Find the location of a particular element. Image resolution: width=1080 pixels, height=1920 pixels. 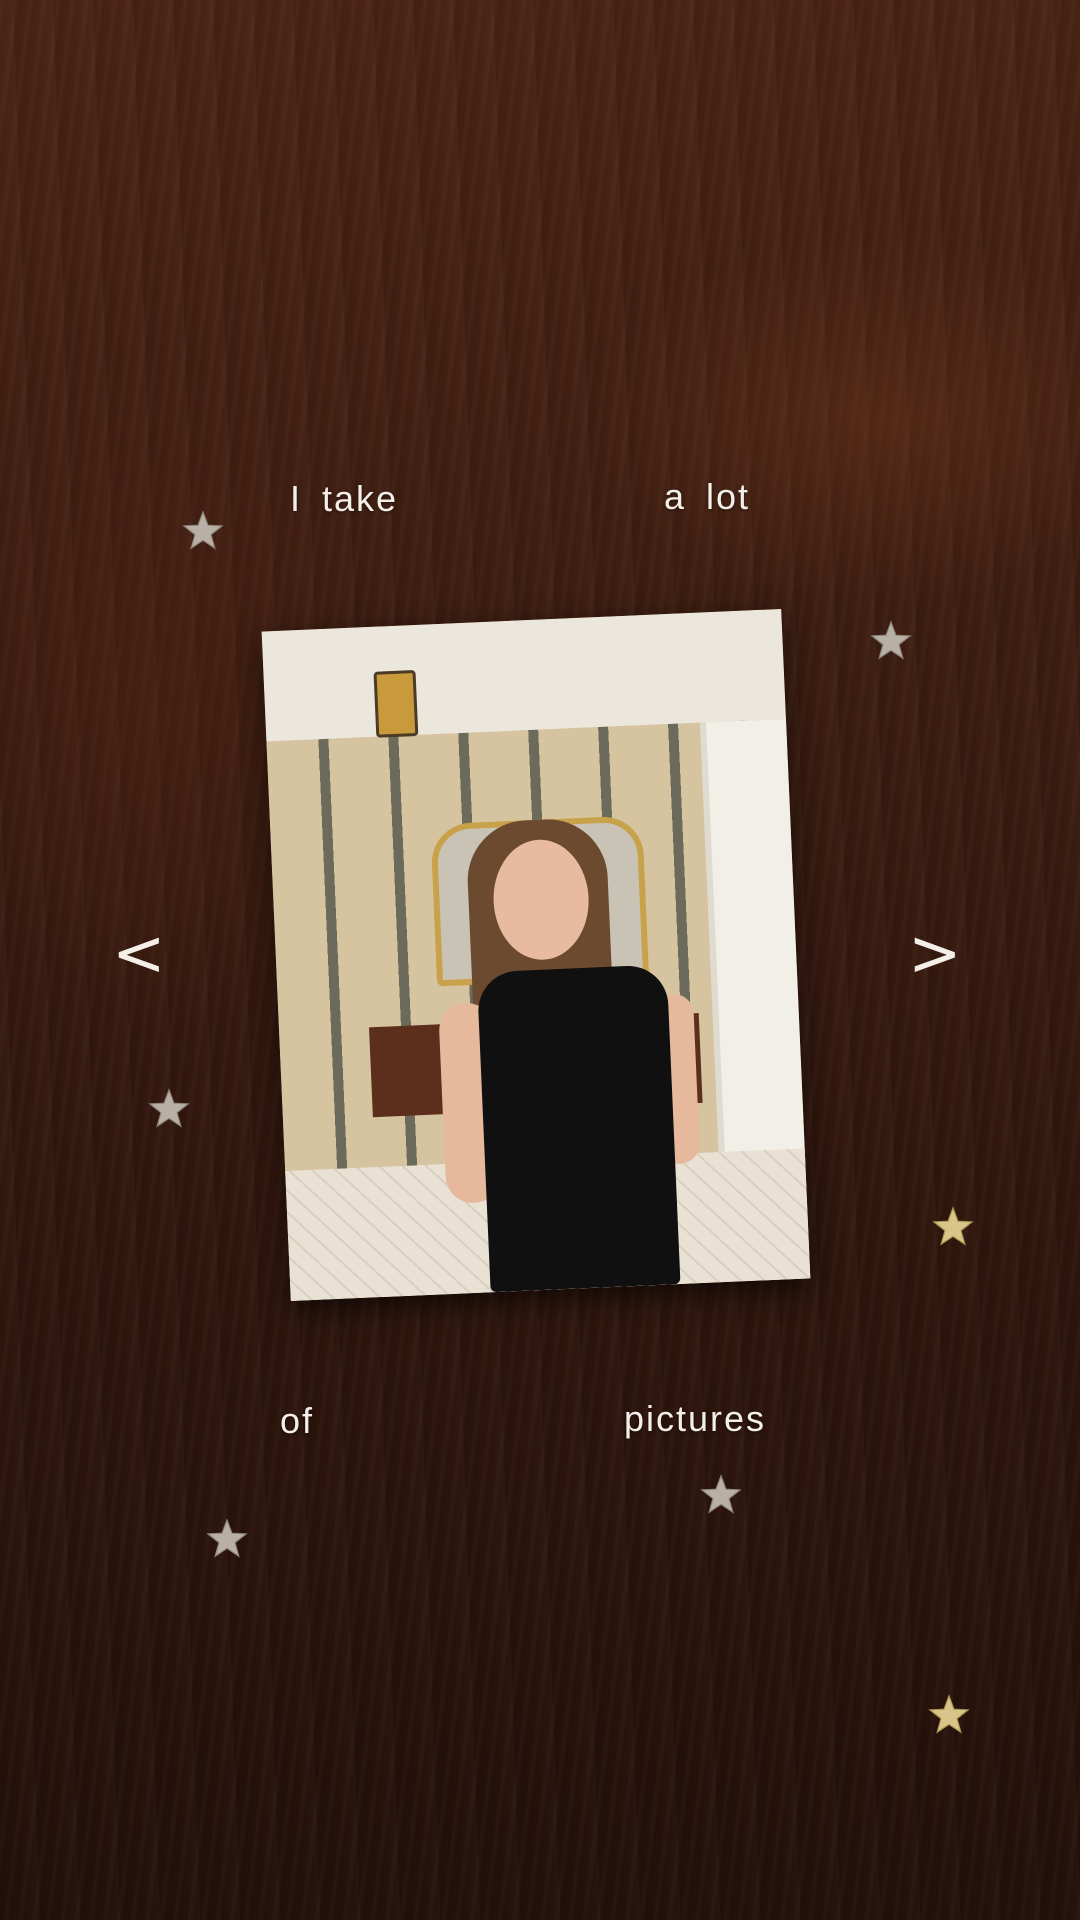

caption-i-take: I take is located at coordinates (344, 498).